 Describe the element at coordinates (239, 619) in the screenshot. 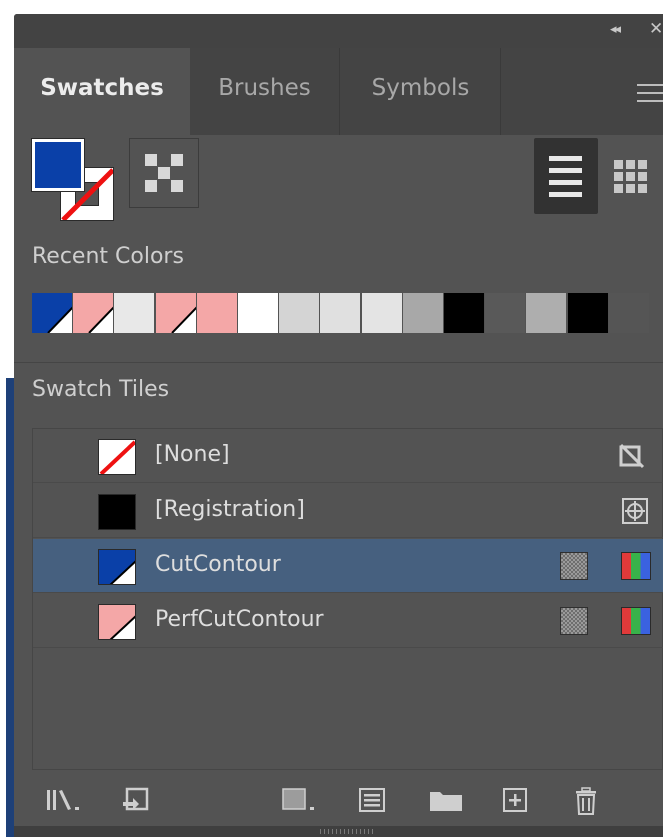

I see `swatch-name: PerfCutContour` at that location.